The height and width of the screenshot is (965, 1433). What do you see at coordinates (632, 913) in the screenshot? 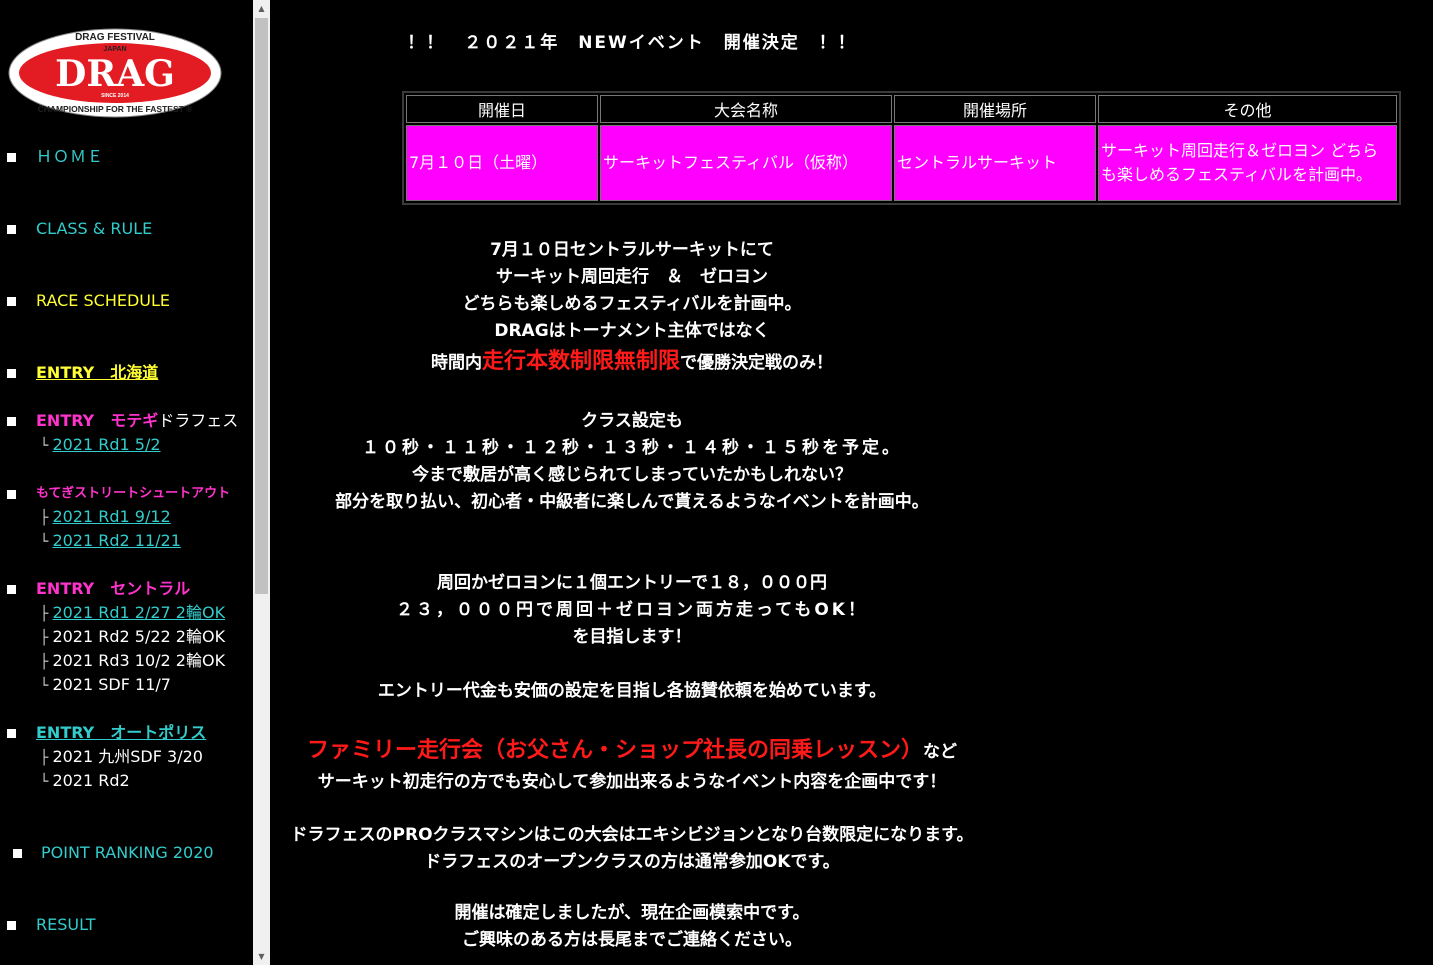
I see `text-line: 開催は確定しましたが、現在企画模索中です。` at bounding box center [632, 913].